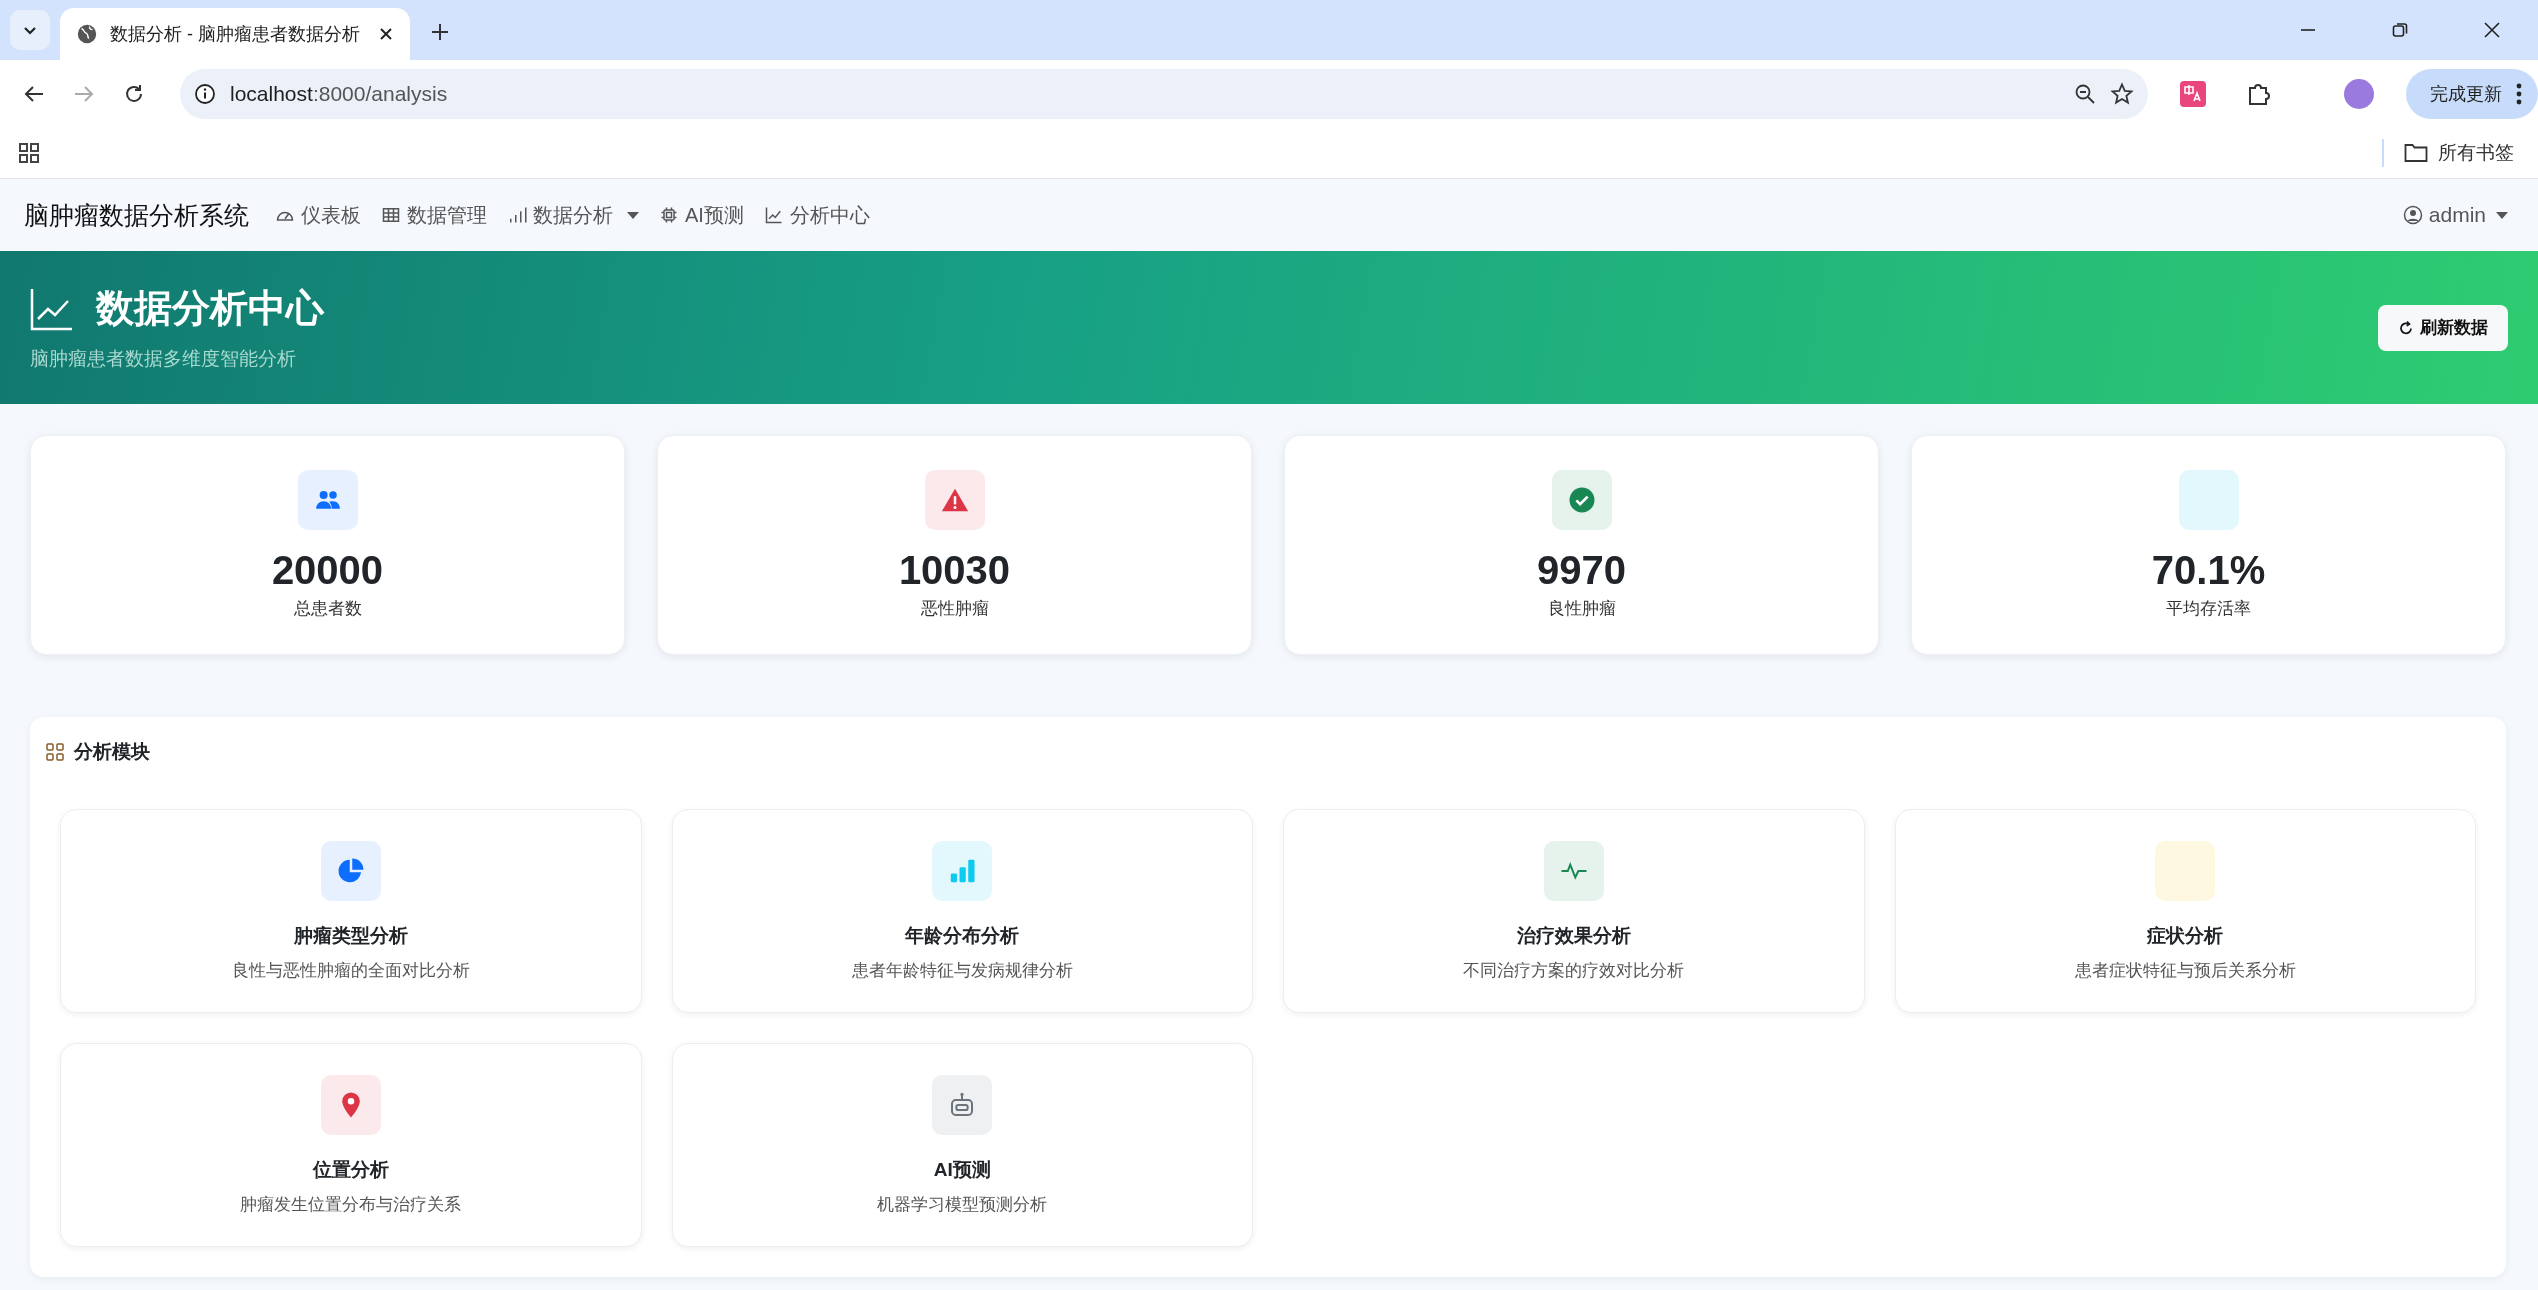 The width and height of the screenshot is (2538, 1290). What do you see at coordinates (2455, 215) in the screenshot?
I see `user-menu: admin` at bounding box center [2455, 215].